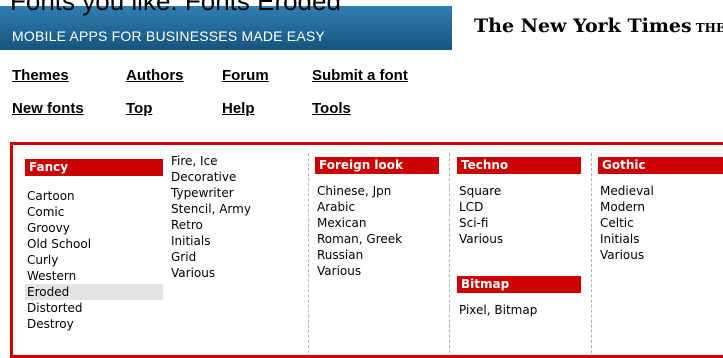 Image resolution: width=723 pixels, height=358 pixels. Describe the element at coordinates (522, 207) in the screenshot. I see `list-item: LCD` at that location.